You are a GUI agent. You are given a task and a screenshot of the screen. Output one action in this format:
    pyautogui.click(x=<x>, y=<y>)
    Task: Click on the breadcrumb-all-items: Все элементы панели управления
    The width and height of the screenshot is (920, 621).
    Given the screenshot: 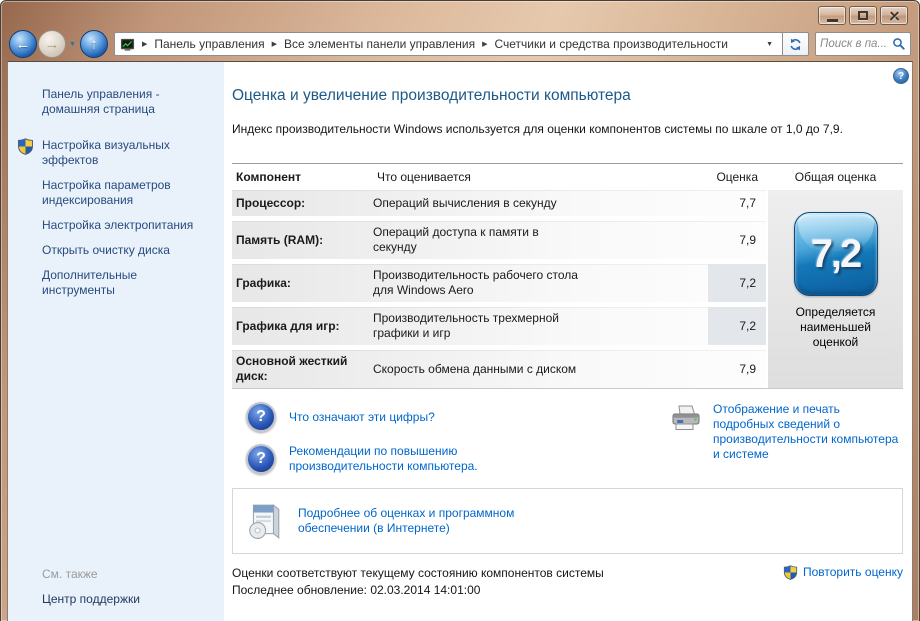 What is the action you would take?
    pyautogui.click(x=379, y=44)
    